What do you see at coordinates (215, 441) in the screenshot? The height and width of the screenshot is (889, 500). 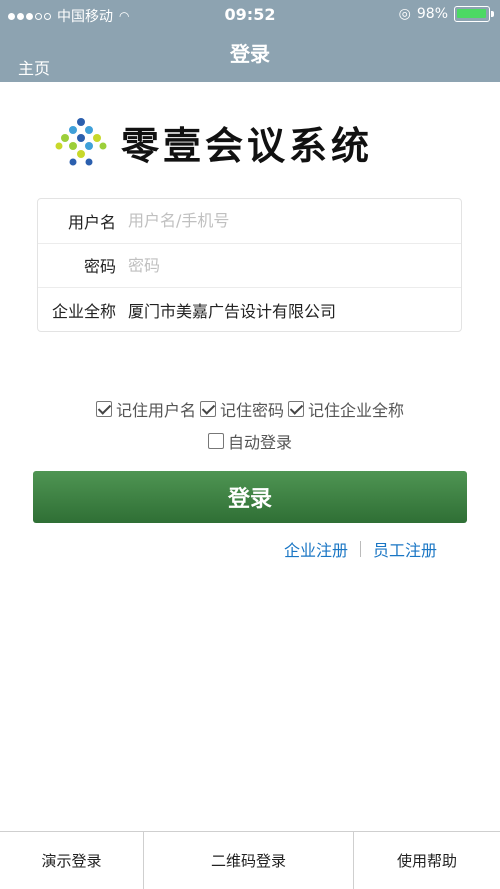 I see `checkbox-unchecked-icon` at bounding box center [215, 441].